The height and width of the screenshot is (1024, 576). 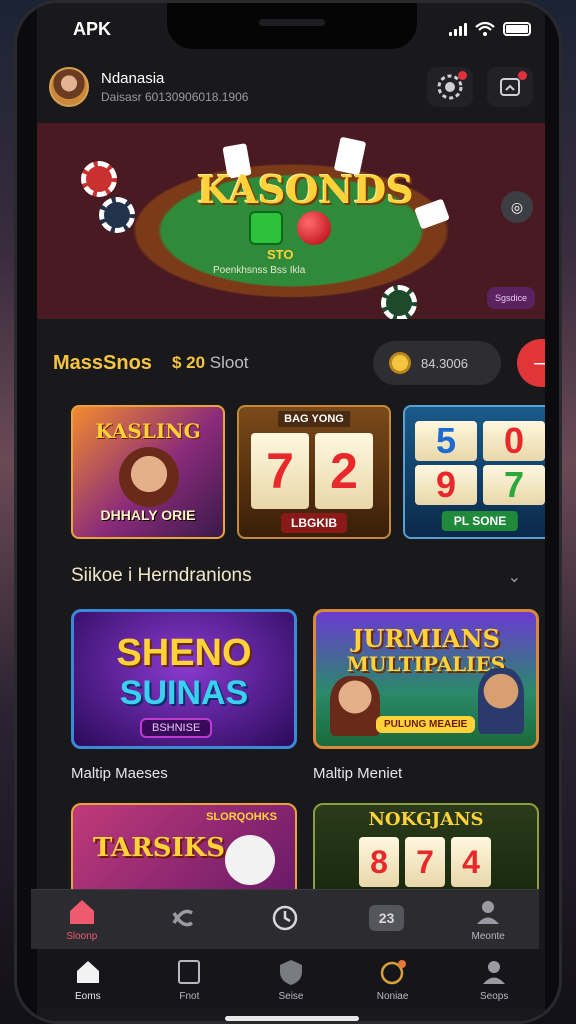 What do you see at coordinates (355, 706) in the screenshot?
I see `featured-card-character` at bounding box center [355, 706].